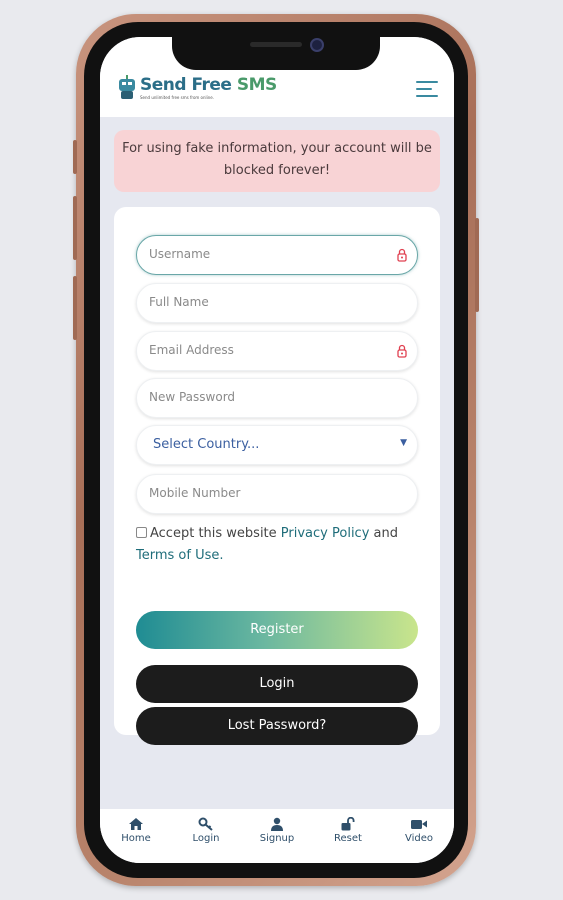 This screenshot has height=900, width=563. I want to click on nav-item-video: Video, so click(419, 830).